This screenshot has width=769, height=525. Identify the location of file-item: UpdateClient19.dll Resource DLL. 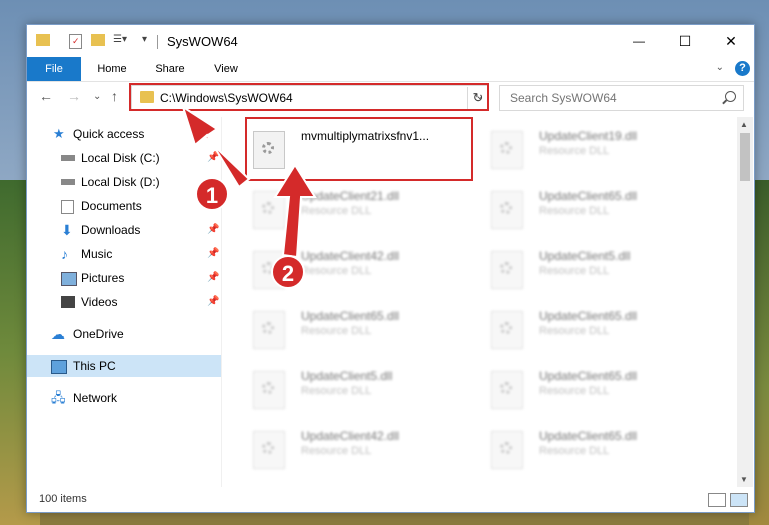
(603, 149).